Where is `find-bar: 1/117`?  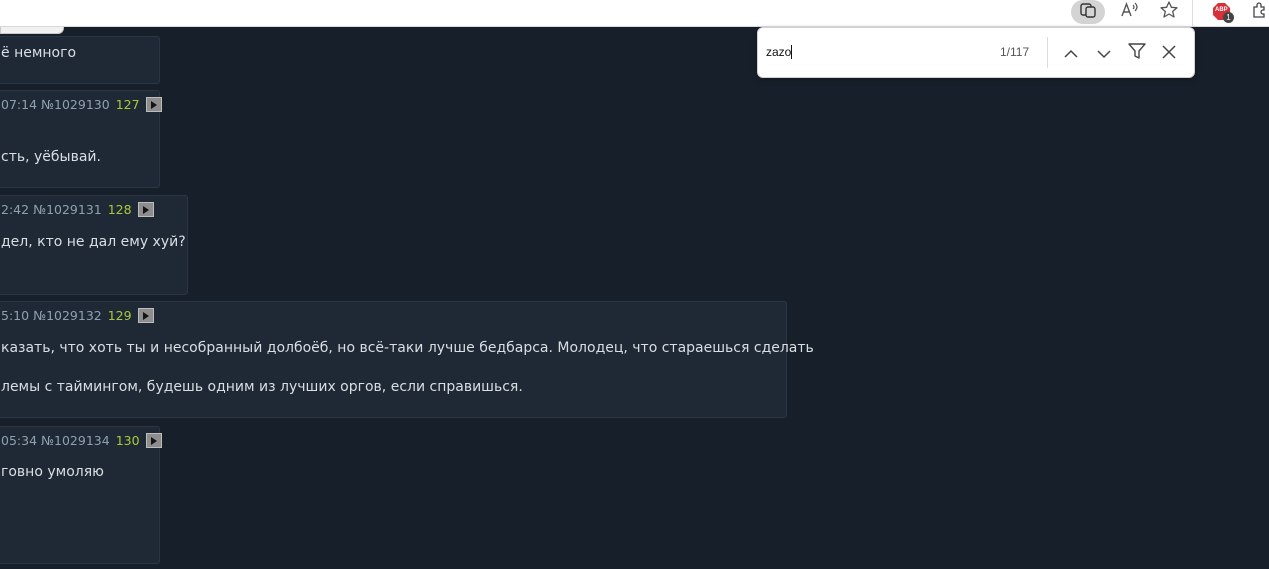 find-bar: 1/117 is located at coordinates (976, 52).